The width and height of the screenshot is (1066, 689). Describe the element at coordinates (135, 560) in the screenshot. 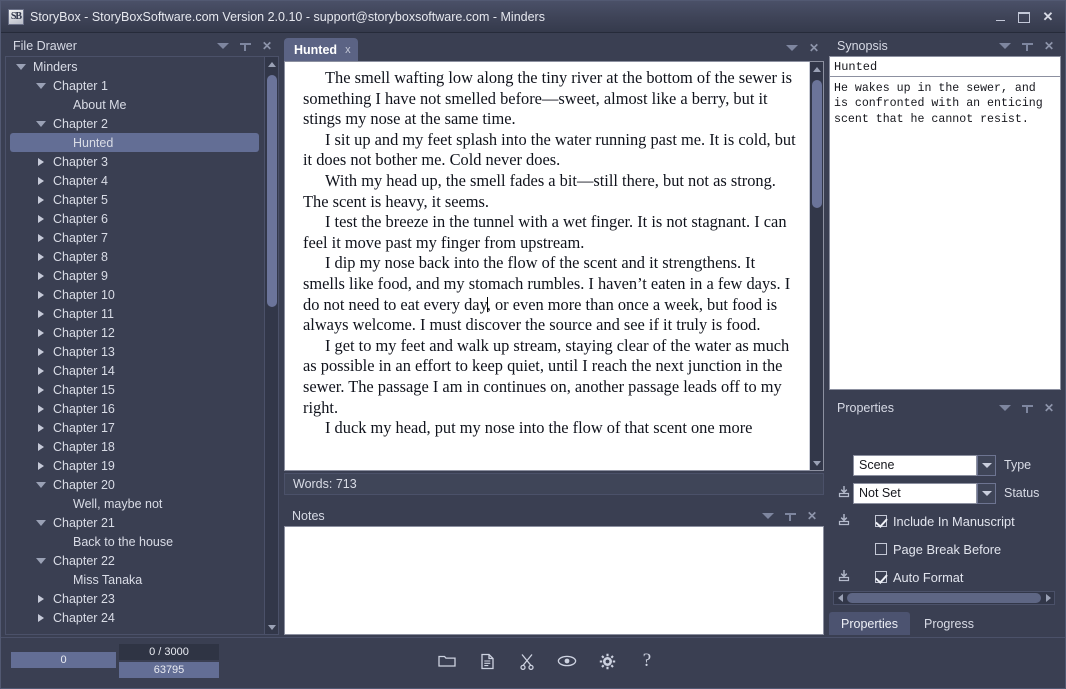

I see `tree-node: Chapter 22` at that location.